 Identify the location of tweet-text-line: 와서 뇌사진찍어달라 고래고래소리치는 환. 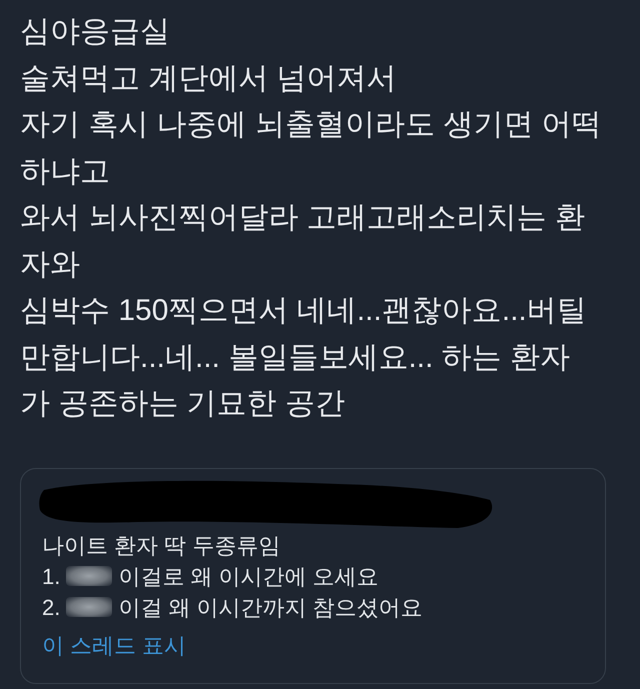
(303, 218).